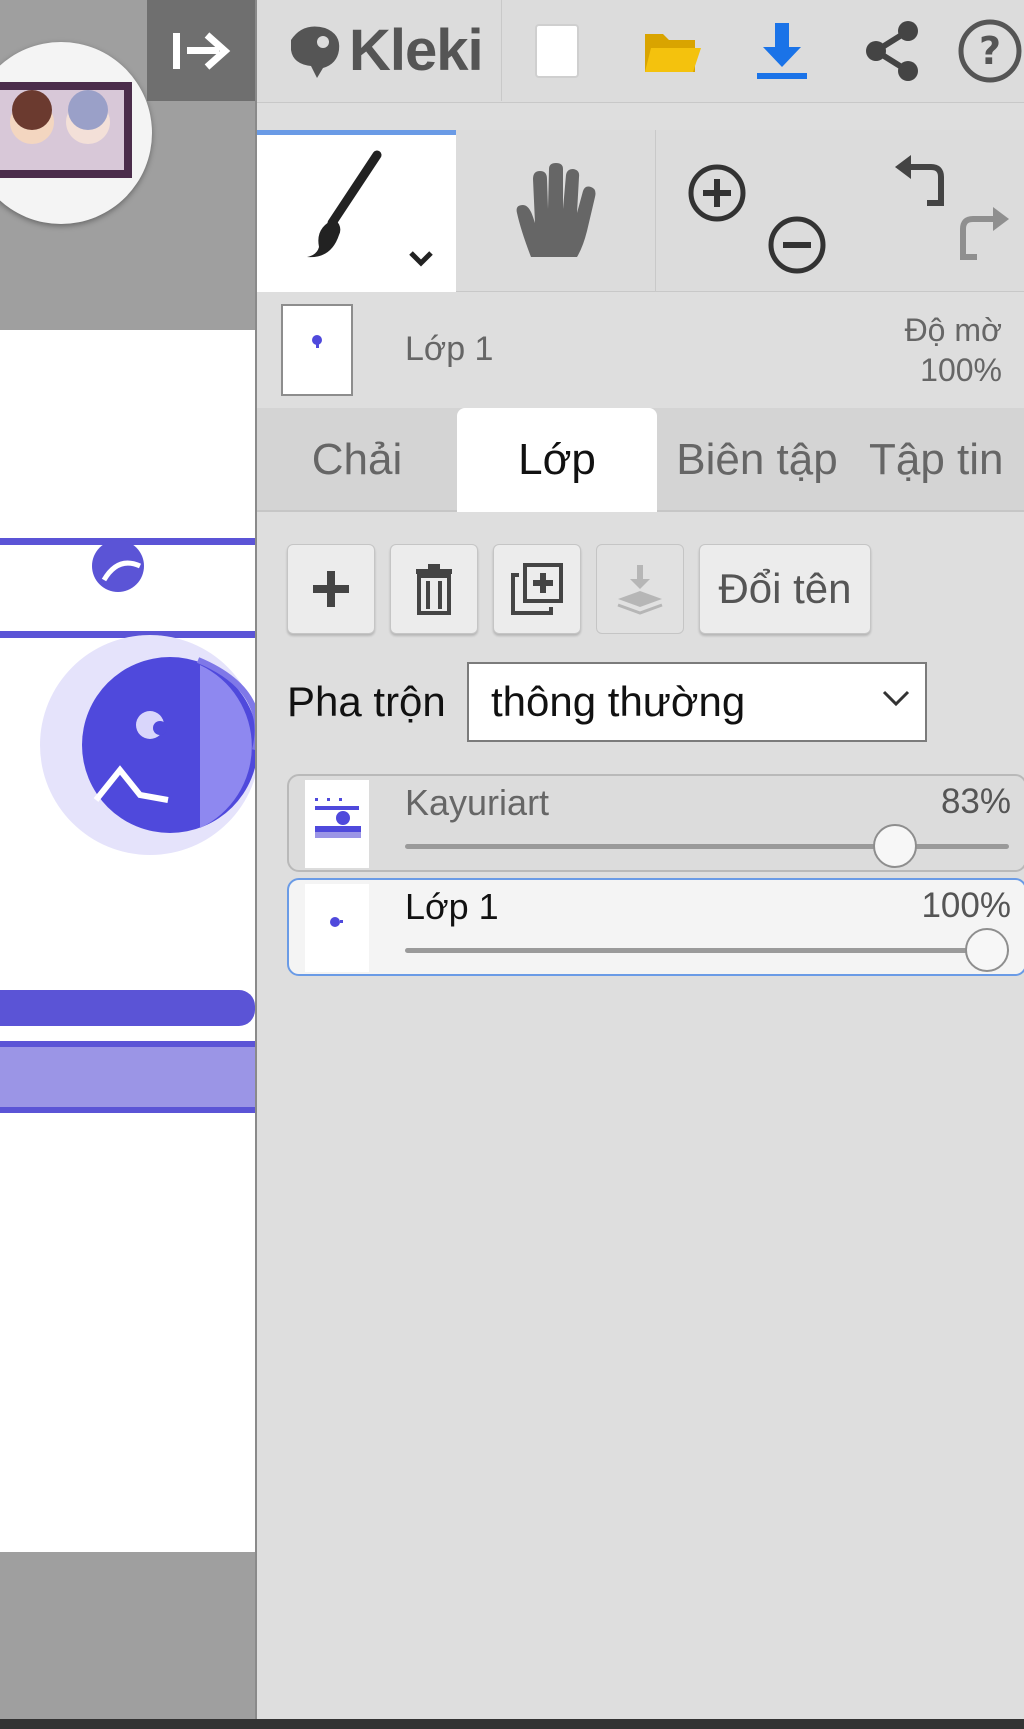  I want to click on duplicate-icon, so click(537, 589).